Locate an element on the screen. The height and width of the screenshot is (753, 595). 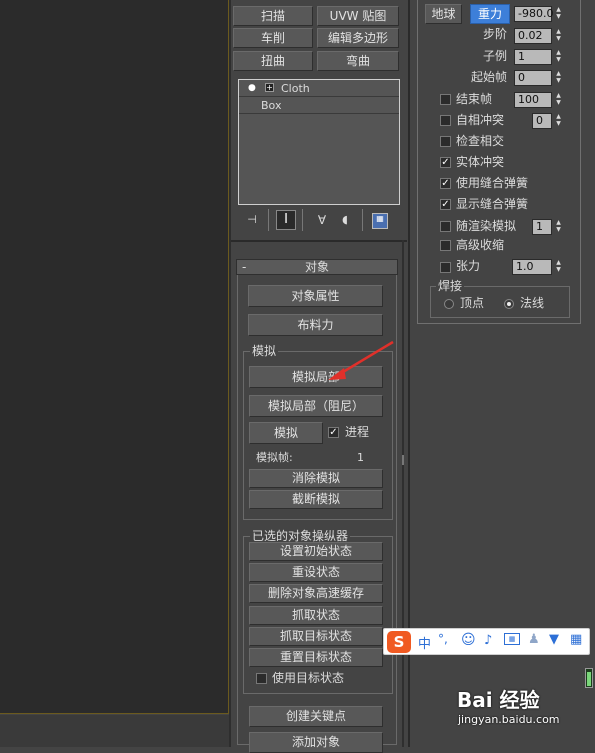
modifier-stack: ● + Cloth Box is located at coordinates (319, 142).